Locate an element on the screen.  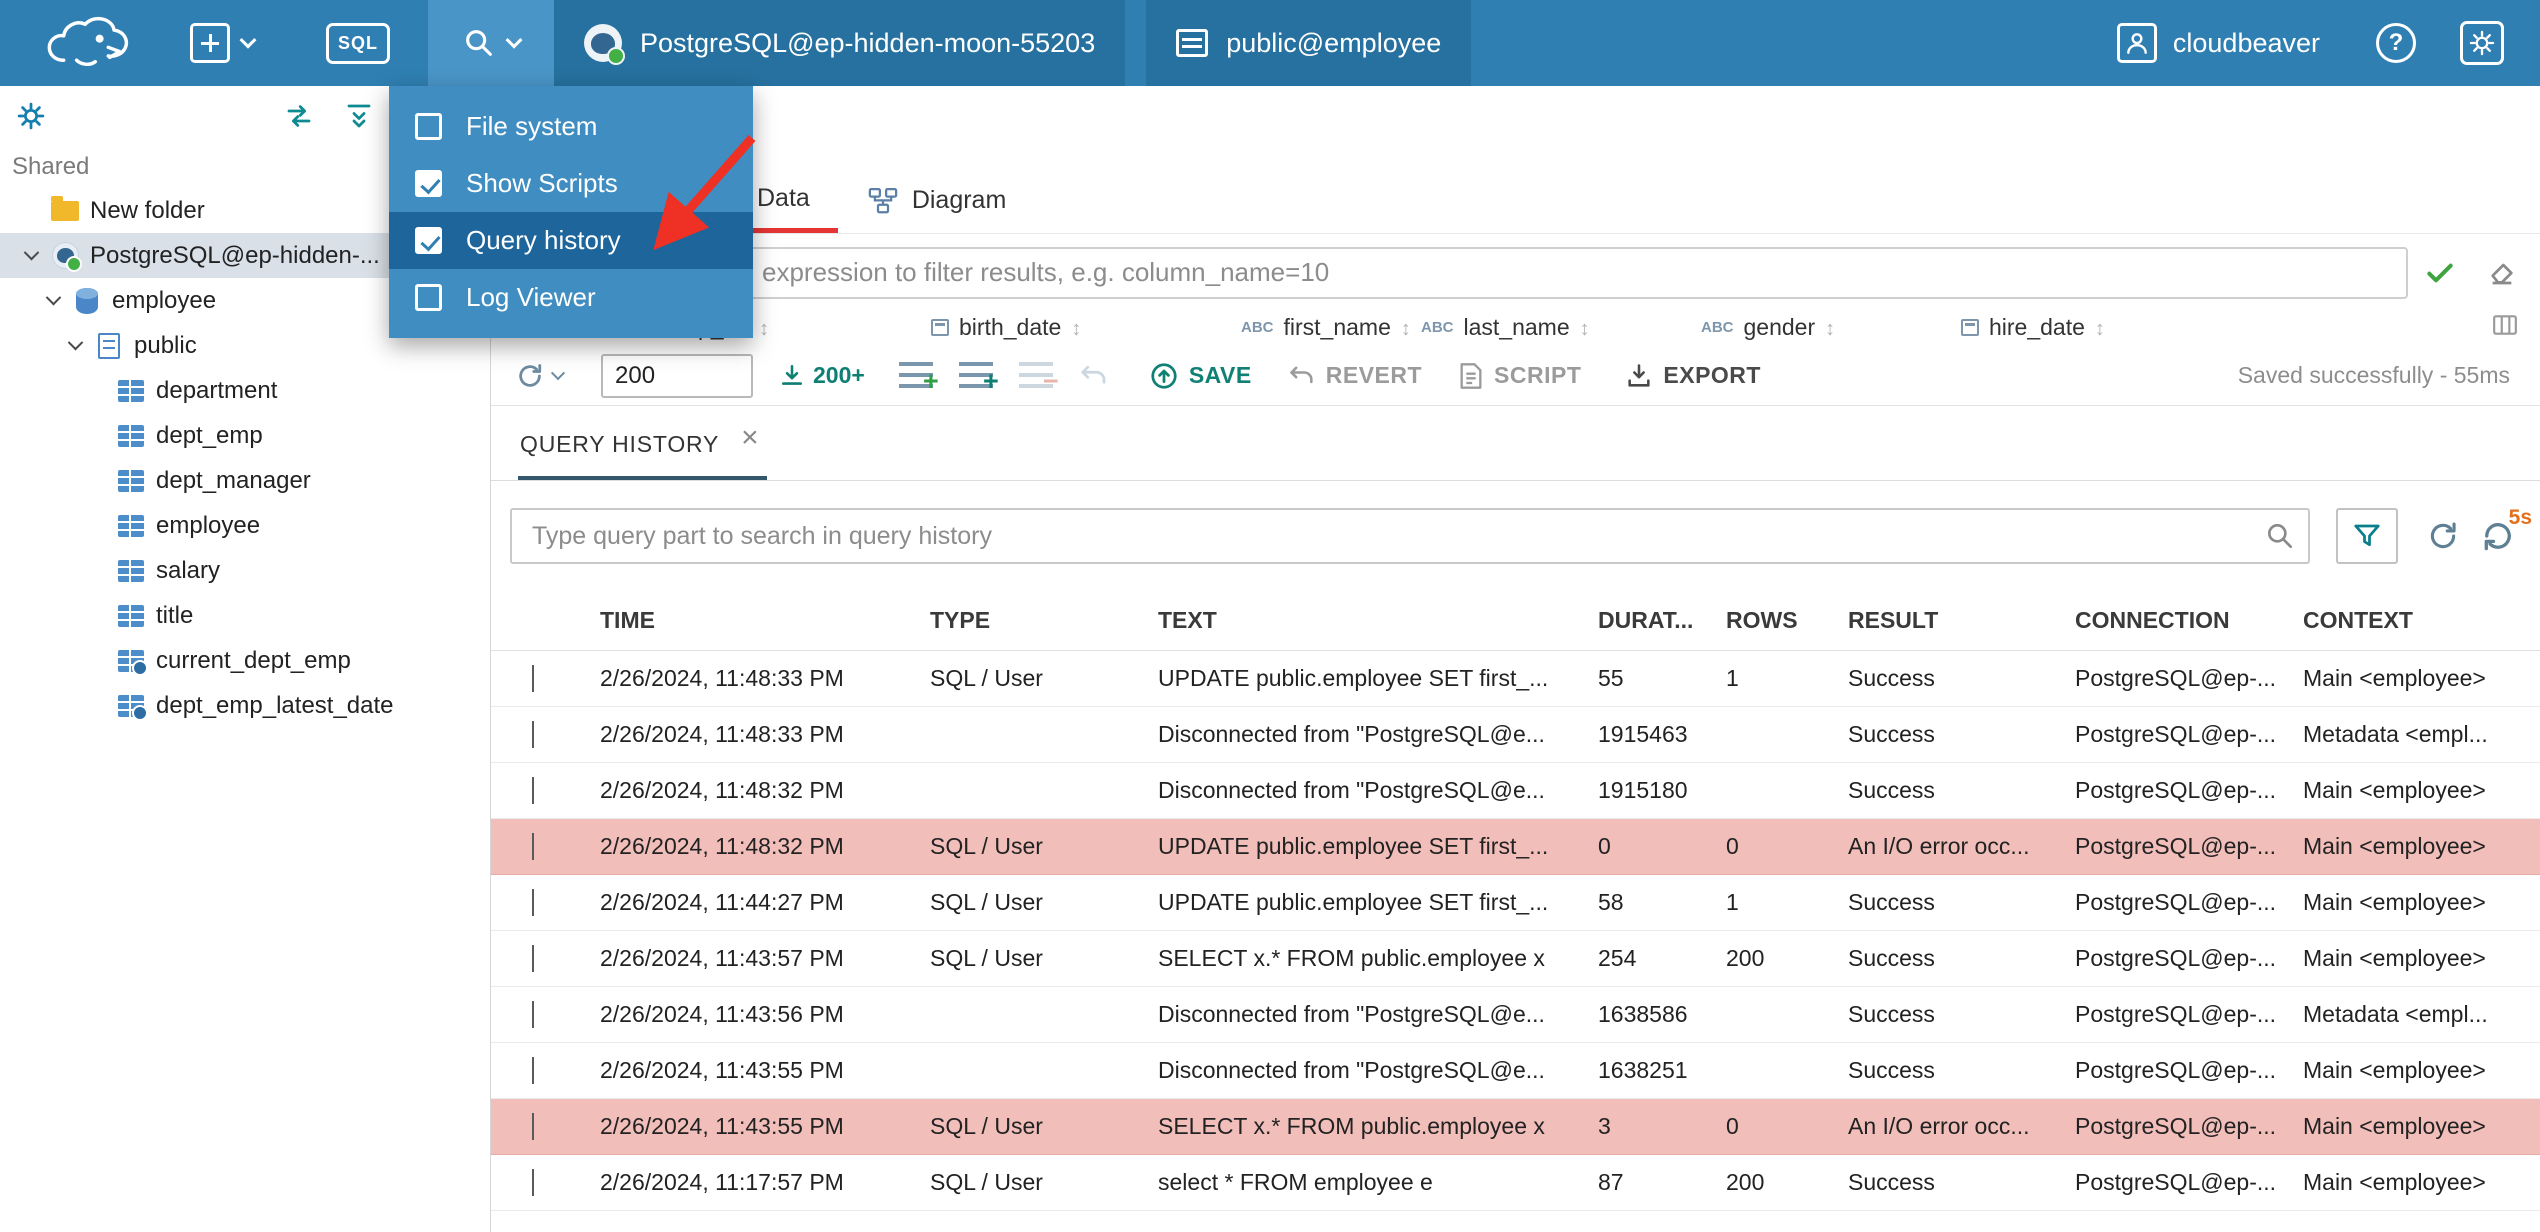
cell-rows: 200 is located at coordinates (1745, 1182).